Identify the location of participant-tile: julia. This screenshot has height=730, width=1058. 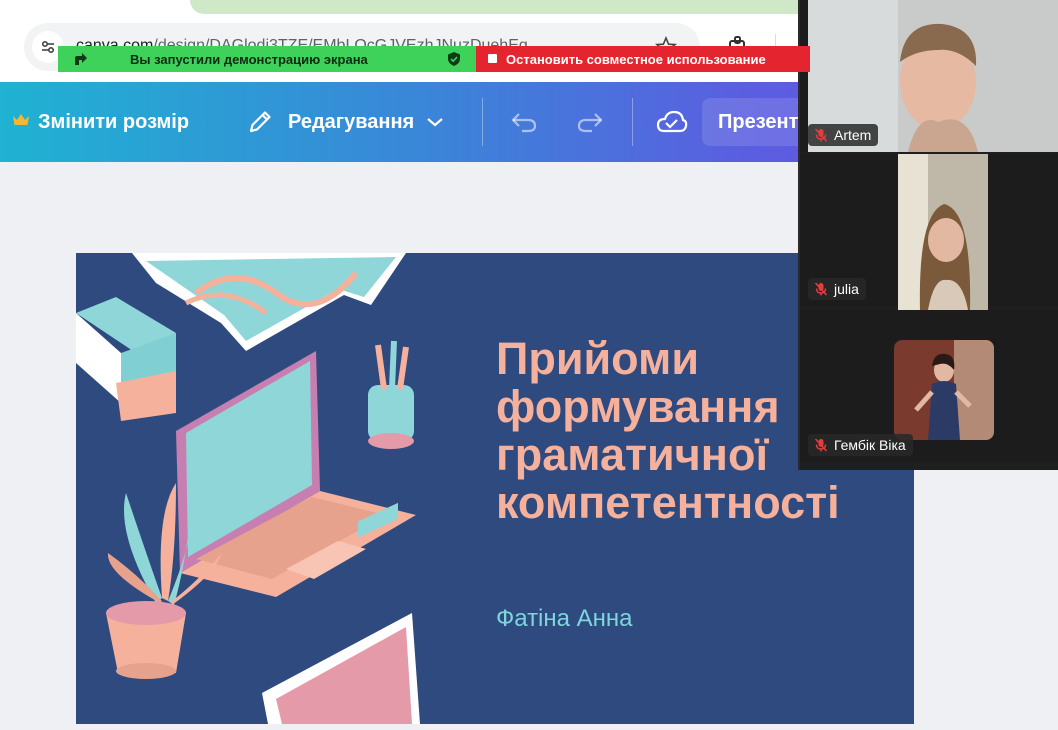
(929, 232).